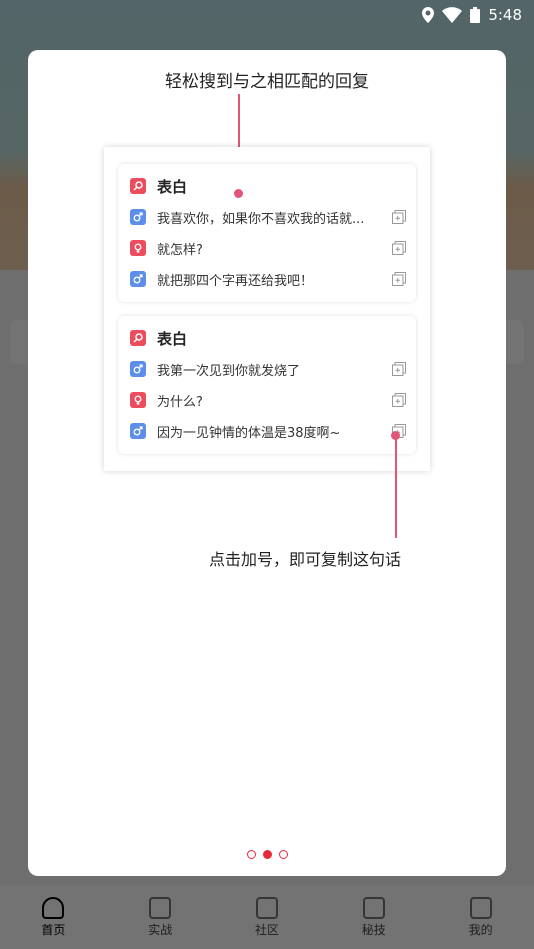  Describe the element at coordinates (395, 435) in the screenshot. I see `callout-dot-bottom` at that location.